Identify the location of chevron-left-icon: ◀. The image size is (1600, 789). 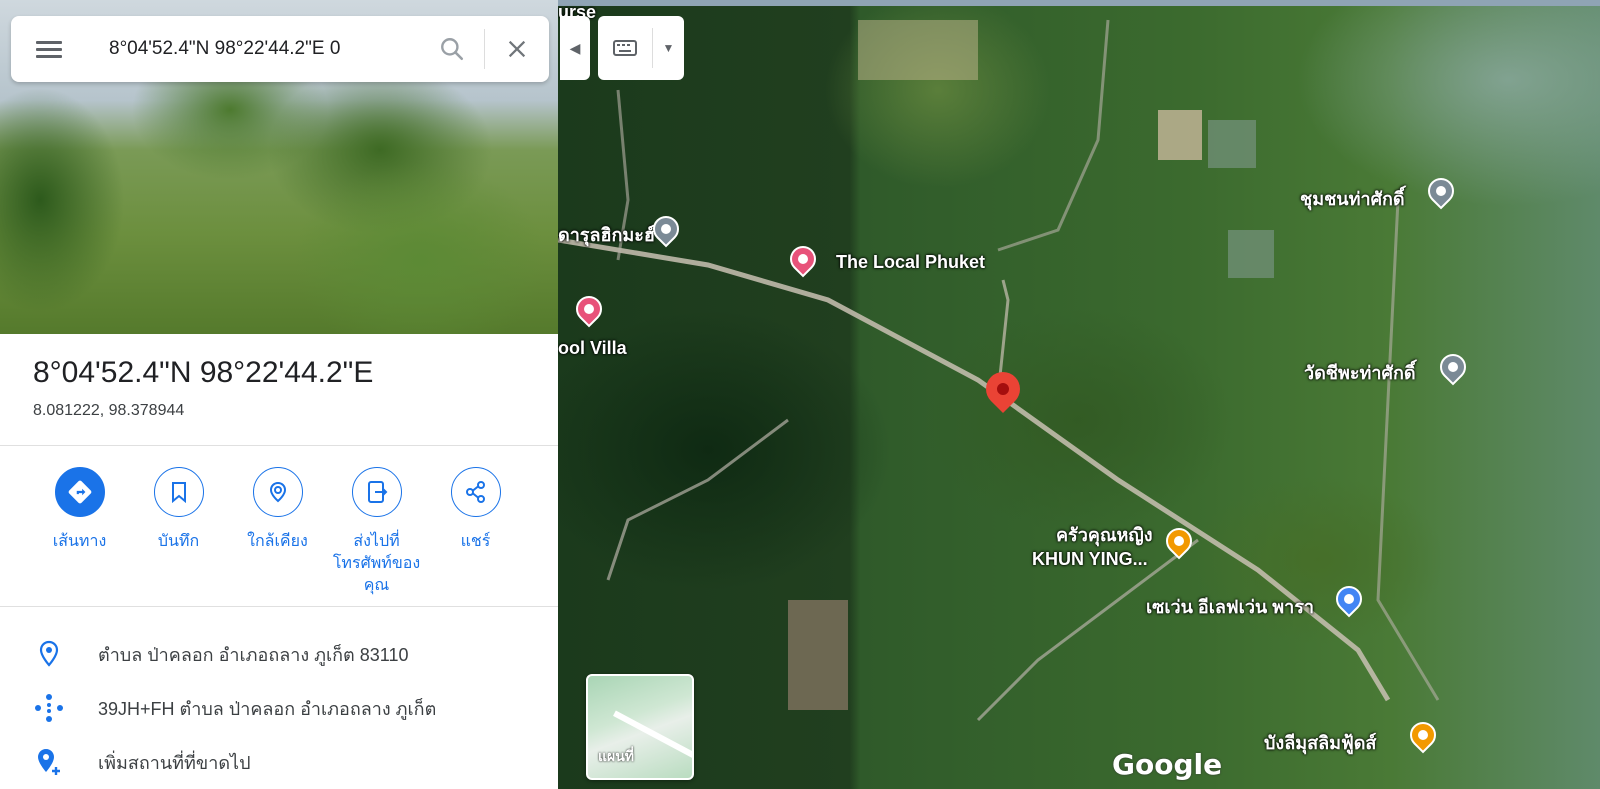
(575, 47).